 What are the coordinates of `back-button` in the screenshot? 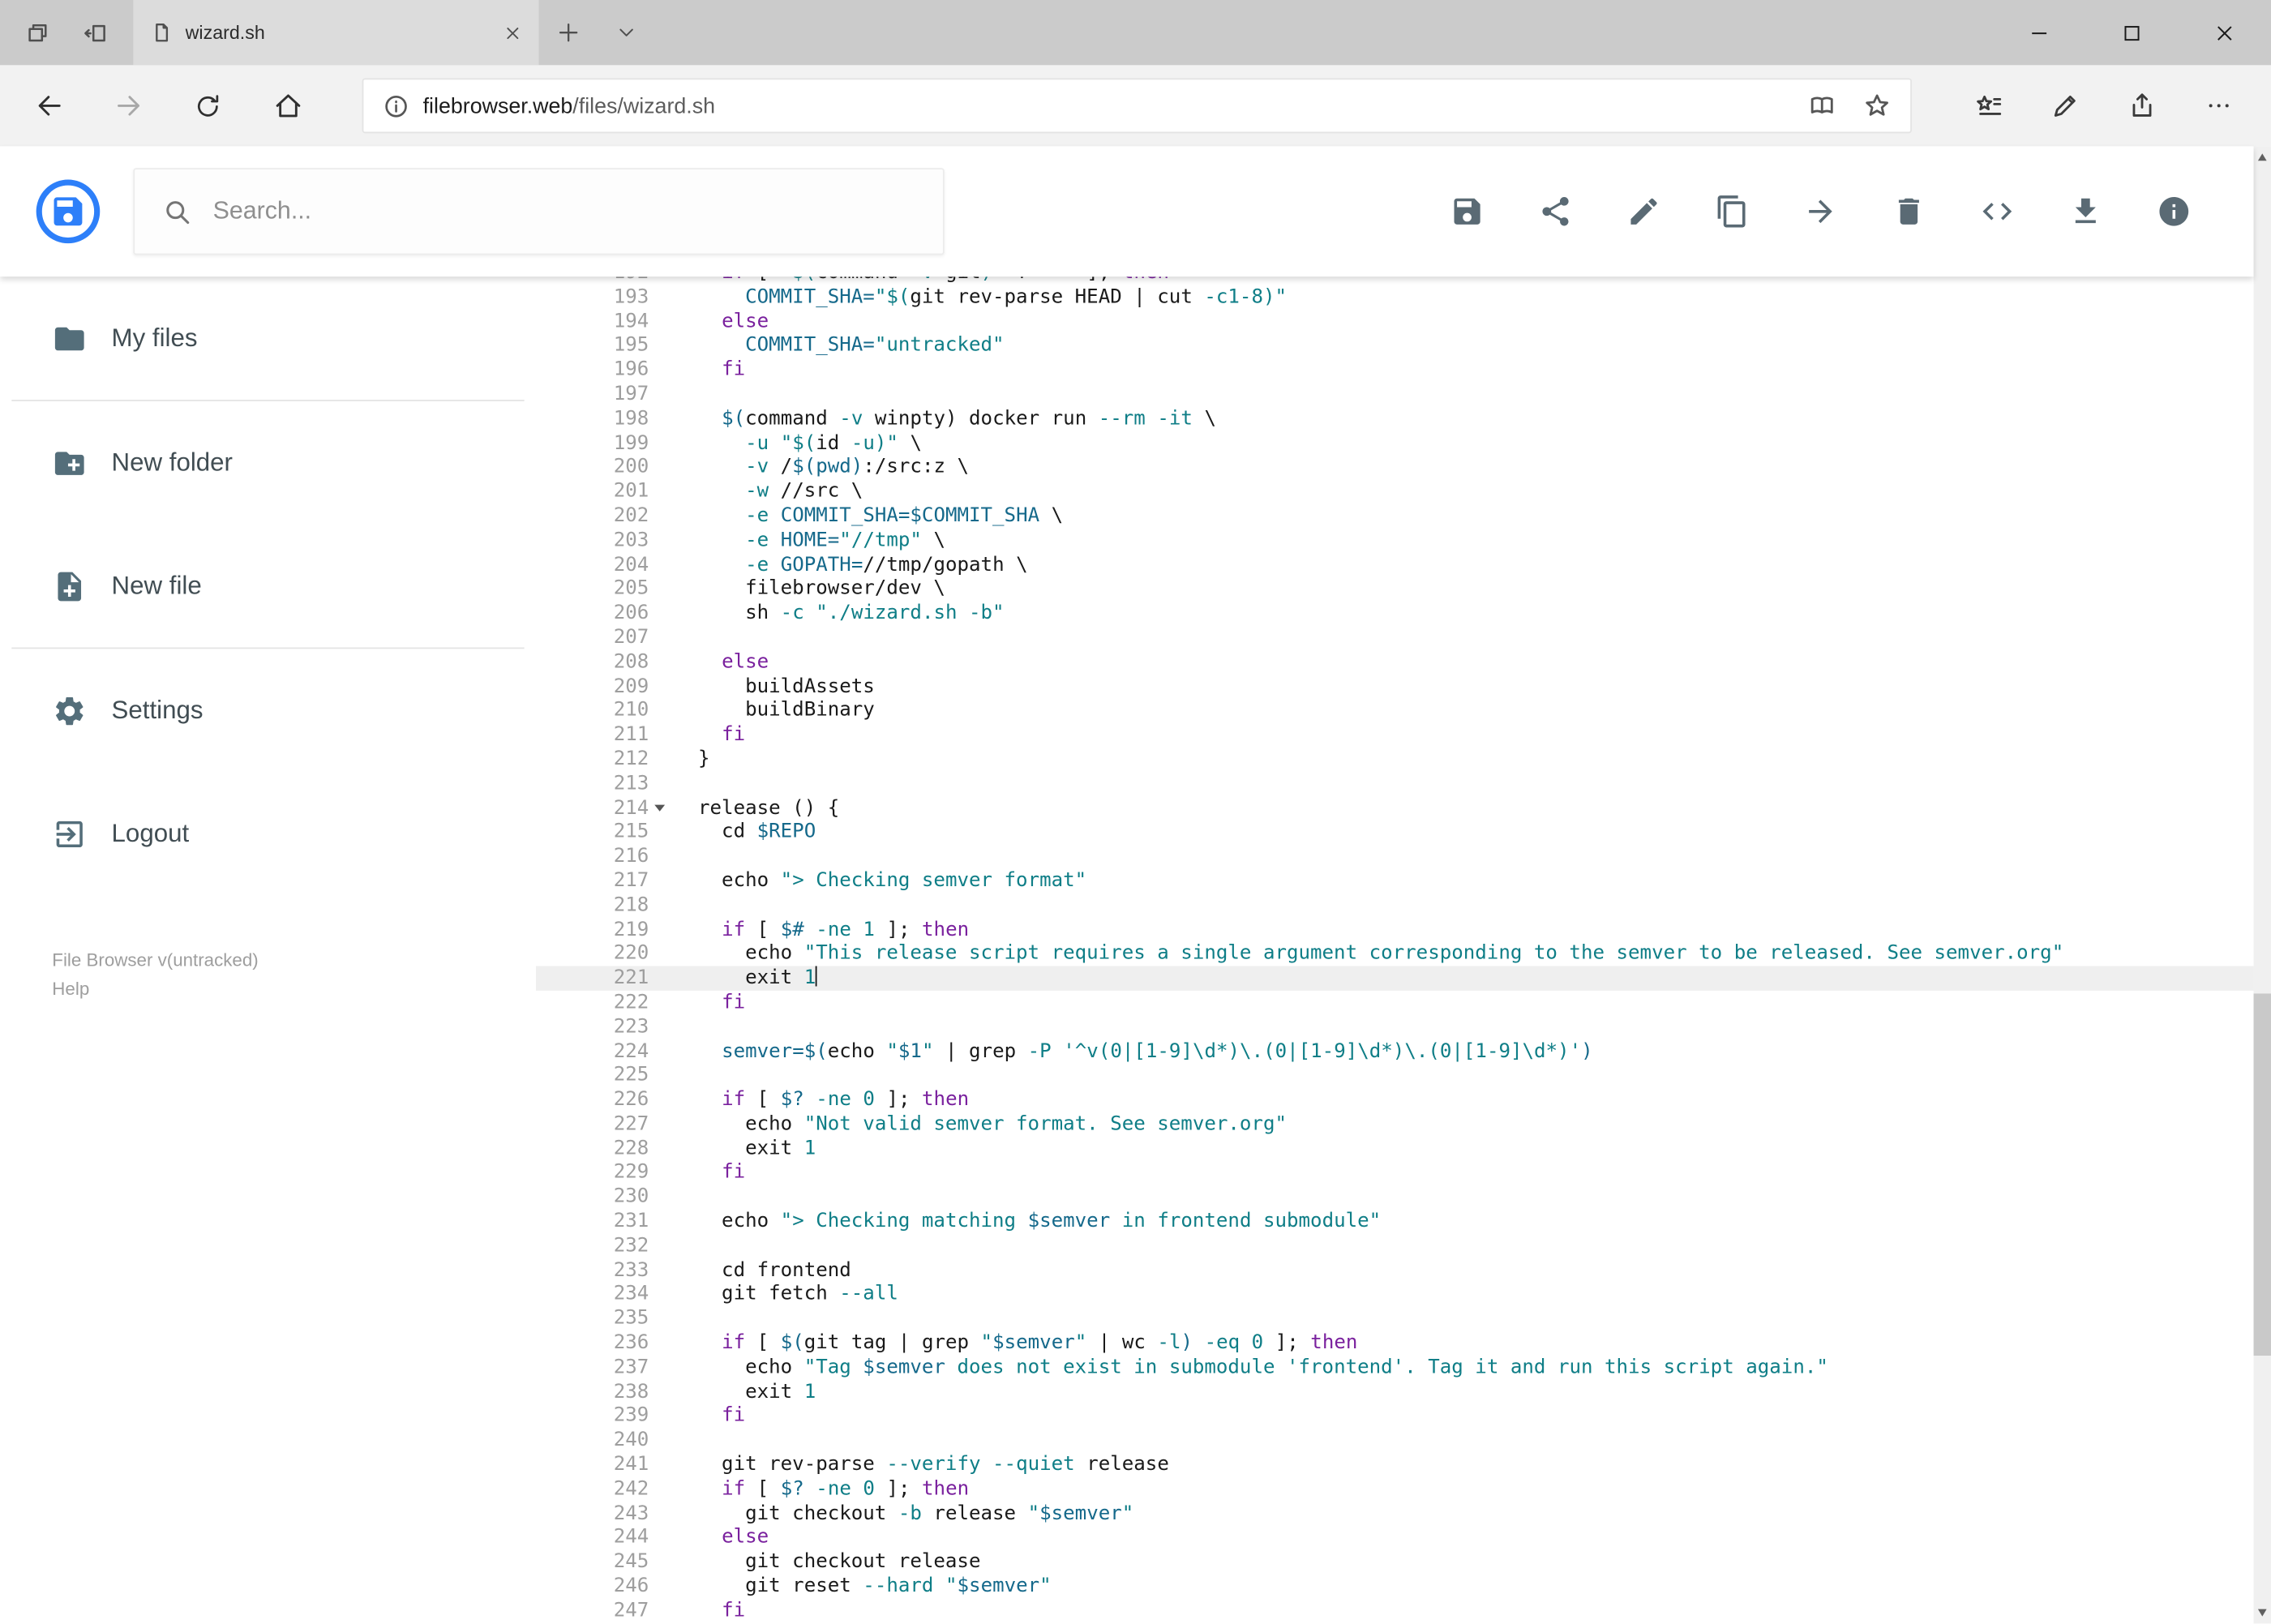 It's located at (49, 106).